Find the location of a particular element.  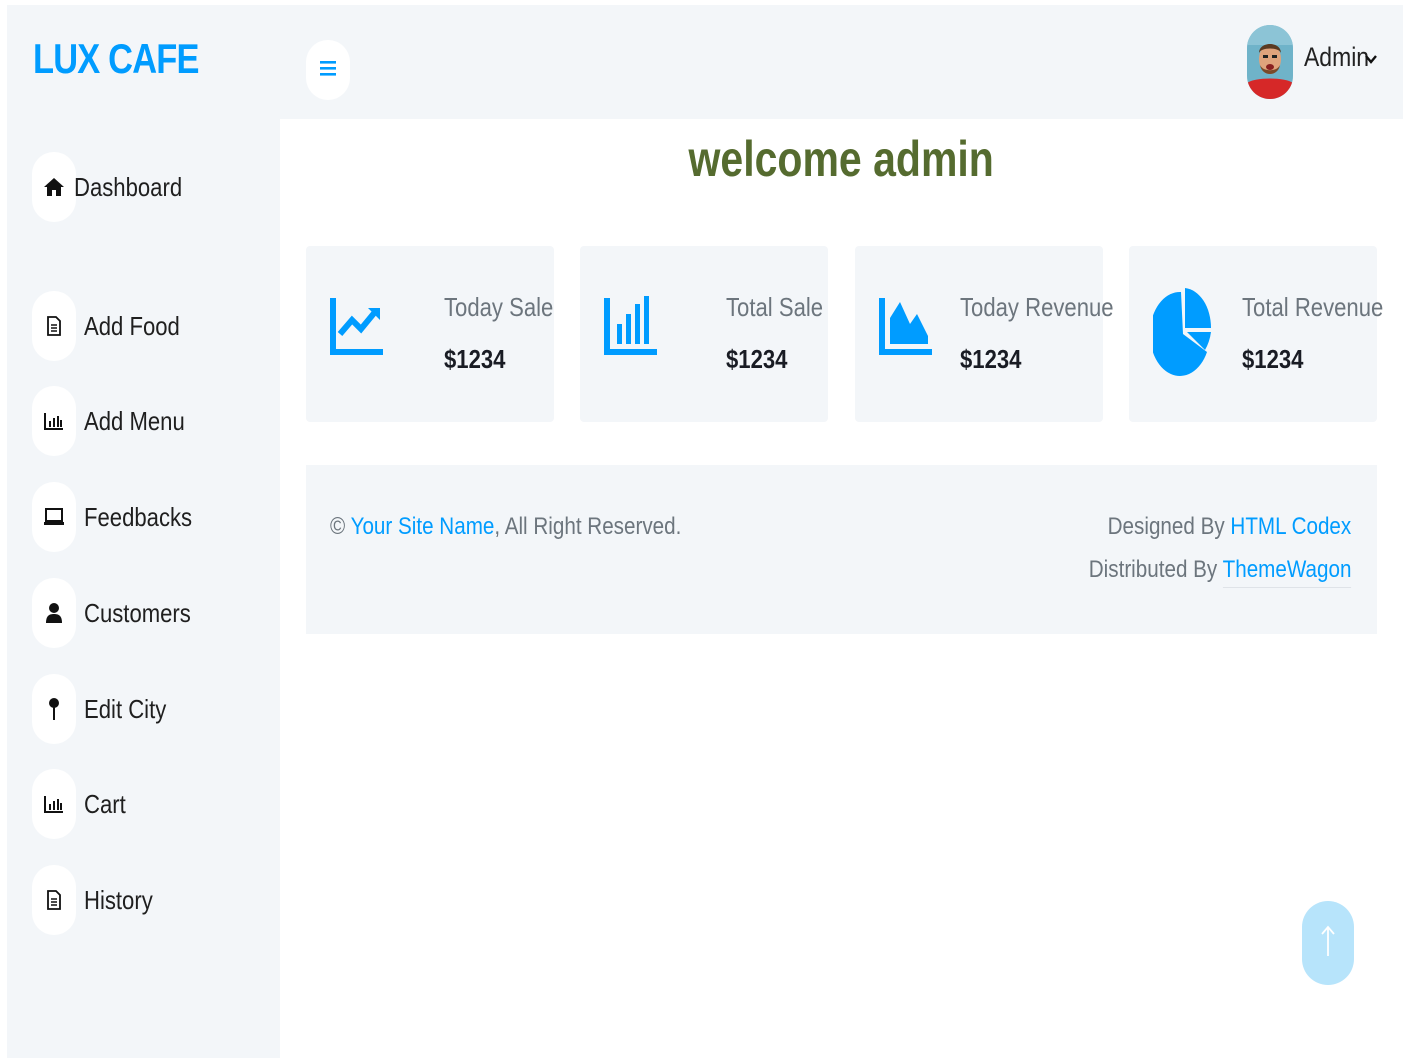

distributed-by: Distributed By ThemeWagon is located at coordinates (1219, 572).